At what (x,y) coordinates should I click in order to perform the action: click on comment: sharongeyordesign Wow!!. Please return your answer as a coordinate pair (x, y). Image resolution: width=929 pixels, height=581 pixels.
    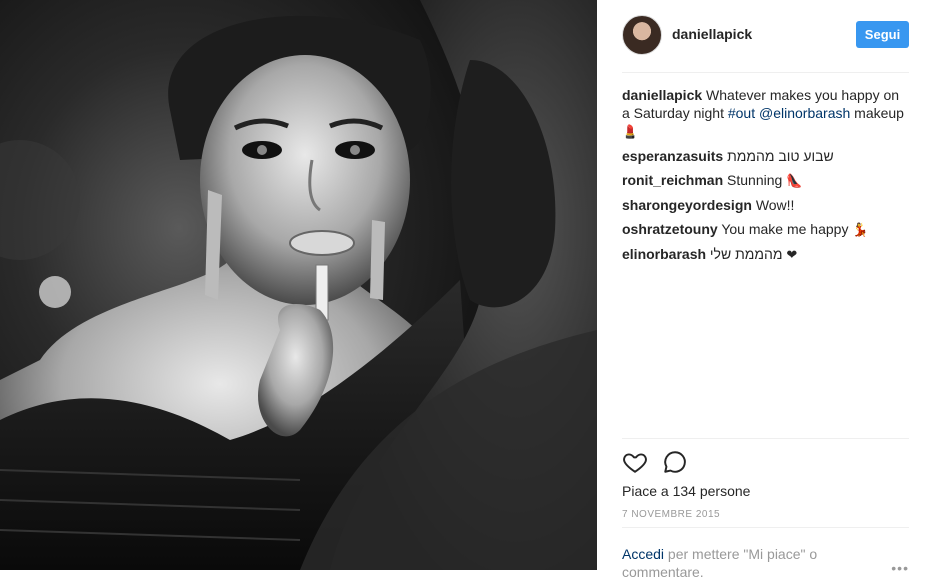
    Looking at the image, I should click on (765, 205).